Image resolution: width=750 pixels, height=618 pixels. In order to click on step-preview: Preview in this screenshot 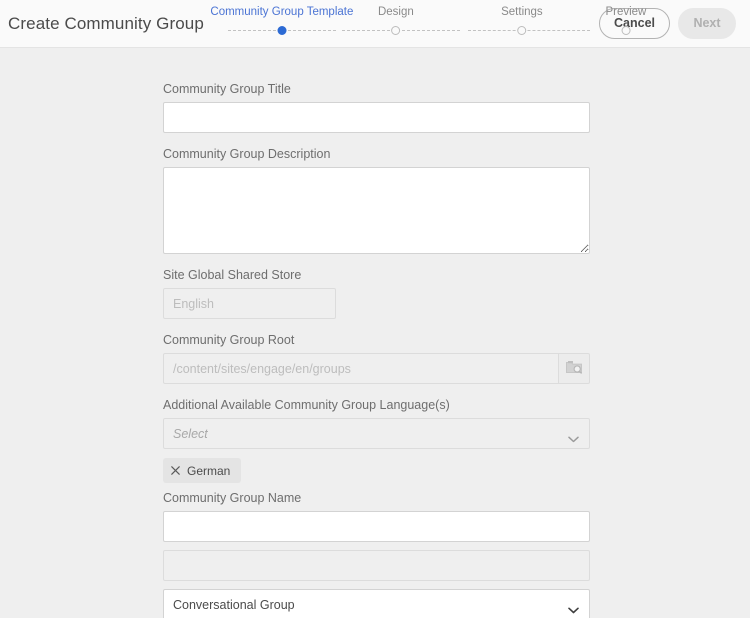, I will do `click(625, 20)`.